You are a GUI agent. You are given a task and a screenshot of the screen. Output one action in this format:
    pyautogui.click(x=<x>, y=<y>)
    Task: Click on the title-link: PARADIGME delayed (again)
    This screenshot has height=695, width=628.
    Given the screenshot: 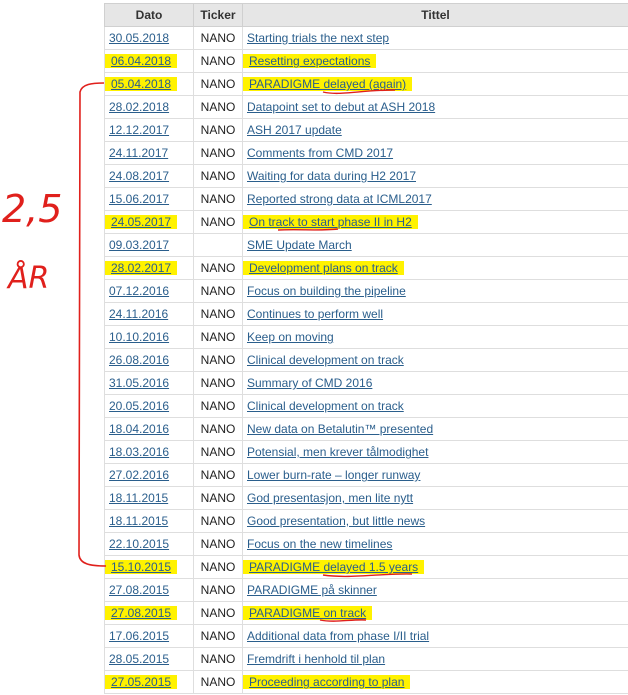 What is the action you would take?
    pyautogui.click(x=328, y=84)
    